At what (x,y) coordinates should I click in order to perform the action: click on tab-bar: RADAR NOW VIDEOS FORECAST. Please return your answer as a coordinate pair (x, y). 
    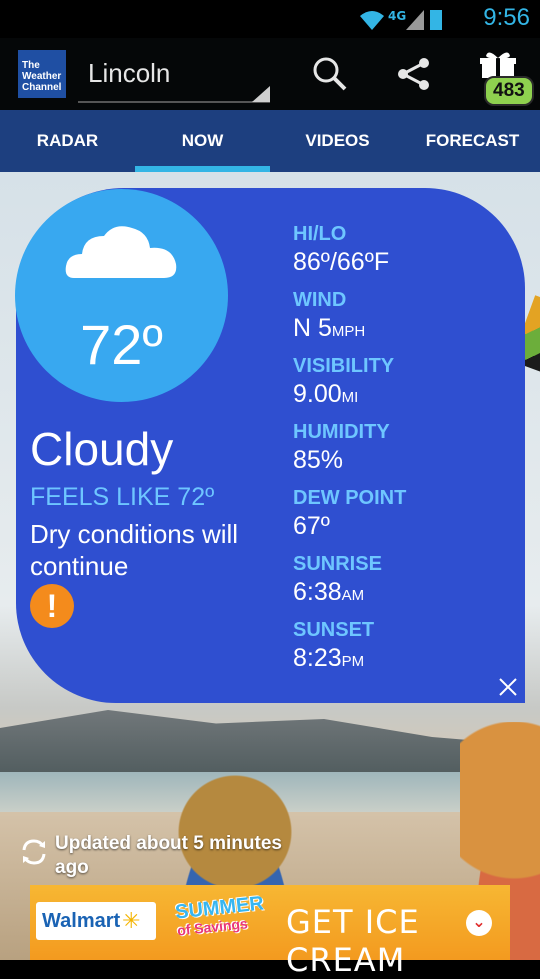
    Looking at the image, I should click on (270, 141).